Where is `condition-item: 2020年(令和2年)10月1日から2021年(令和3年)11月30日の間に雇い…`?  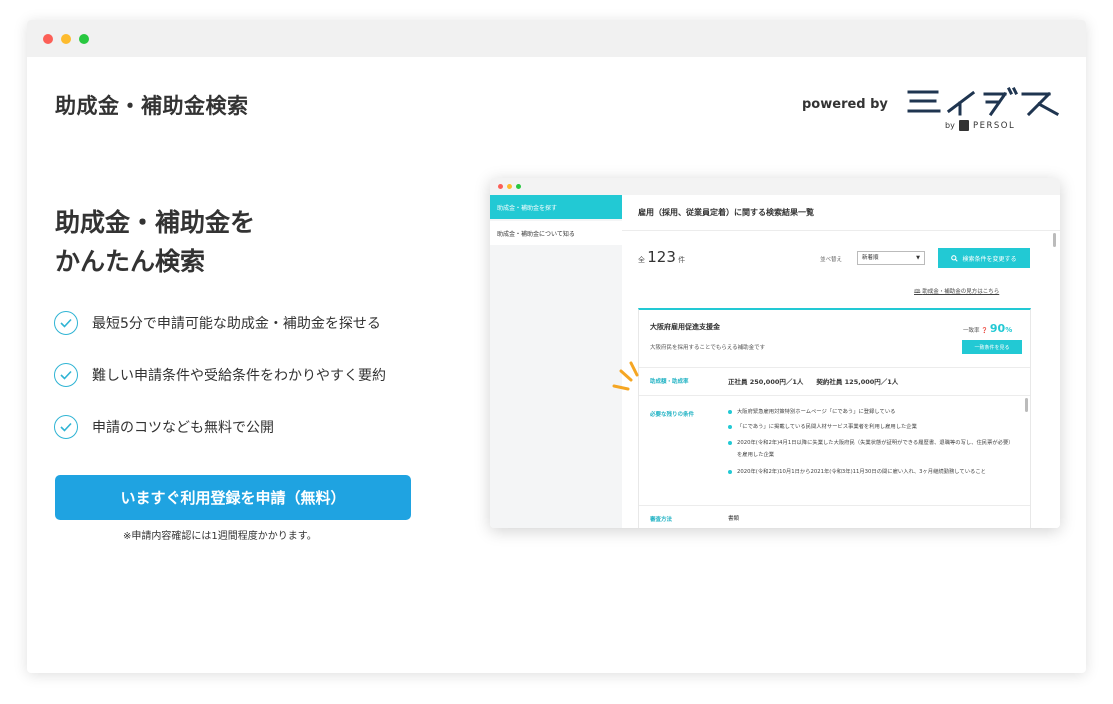
condition-item: 2020年(令和2年)10月1日から2021年(令和3年)11月30日の間に雇い… is located at coordinates (873, 472).